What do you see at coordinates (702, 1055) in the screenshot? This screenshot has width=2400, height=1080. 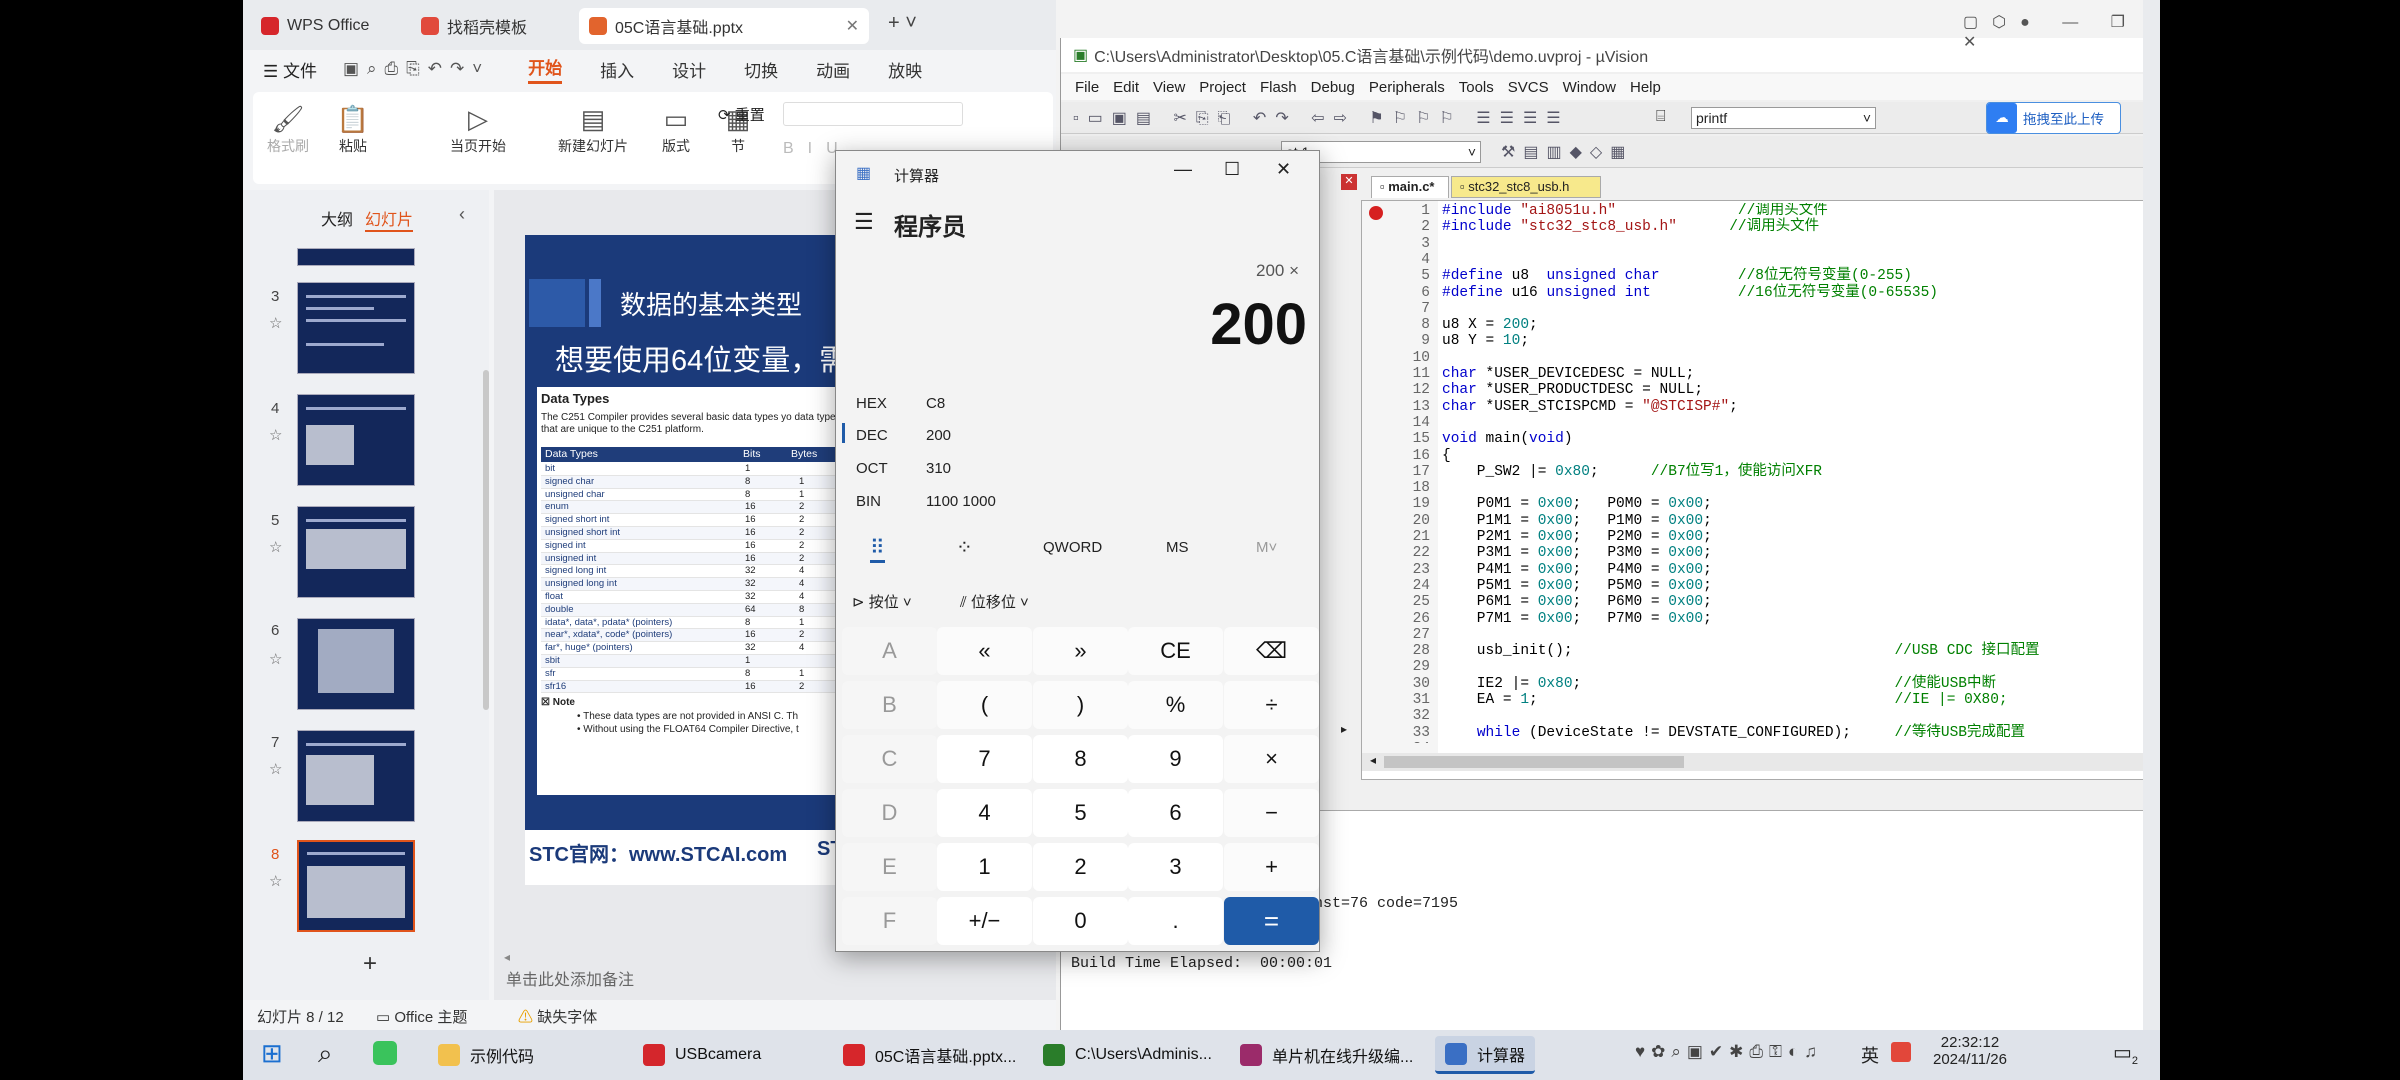 I see `taskbar-item-usbcamera: USBcamera` at bounding box center [702, 1055].